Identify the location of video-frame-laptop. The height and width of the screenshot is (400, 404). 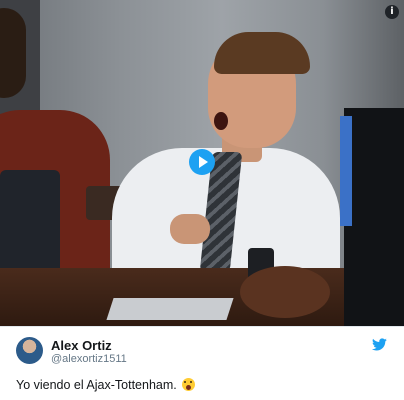
(170, 309).